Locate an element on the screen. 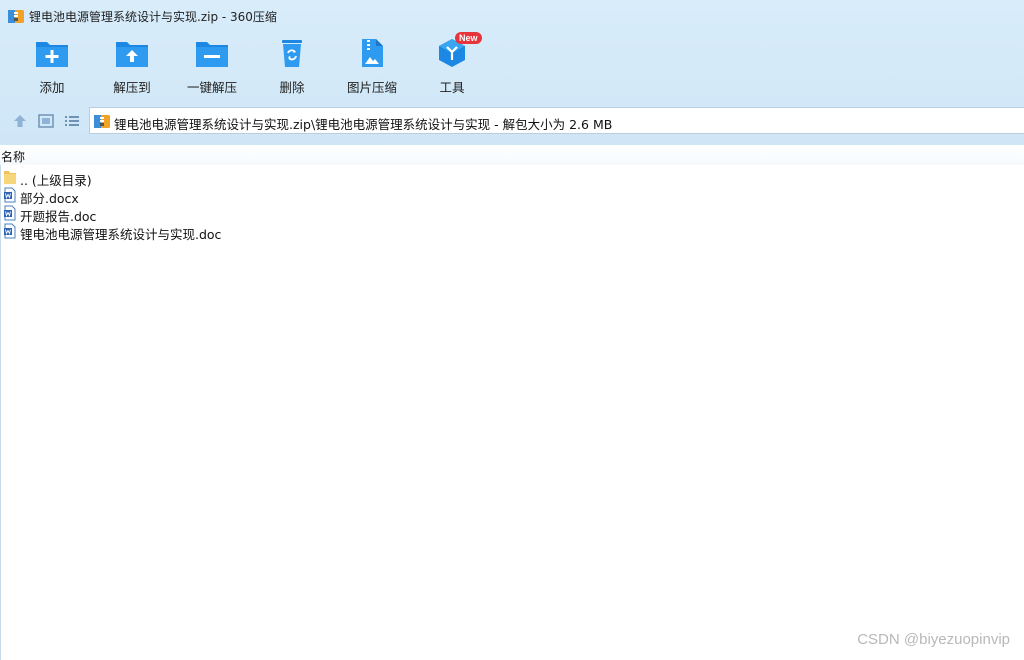 This screenshot has width=1024, height=660. one-click-extract-icon is located at coordinates (212, 54).